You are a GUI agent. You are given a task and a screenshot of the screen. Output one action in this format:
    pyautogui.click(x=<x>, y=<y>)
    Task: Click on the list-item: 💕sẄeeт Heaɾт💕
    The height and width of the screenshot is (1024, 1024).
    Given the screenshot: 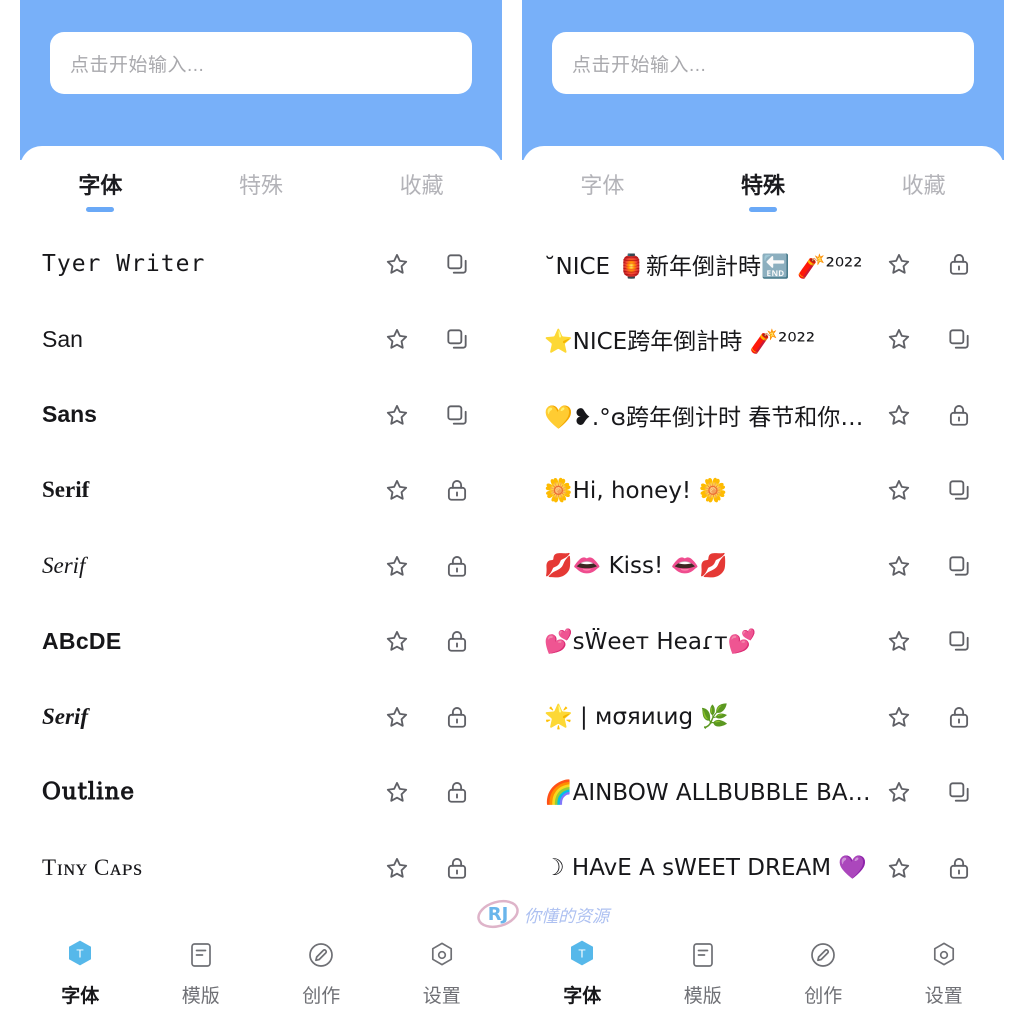 What is the action you would take?
    pyautogui.click(x=763, y=642)
    